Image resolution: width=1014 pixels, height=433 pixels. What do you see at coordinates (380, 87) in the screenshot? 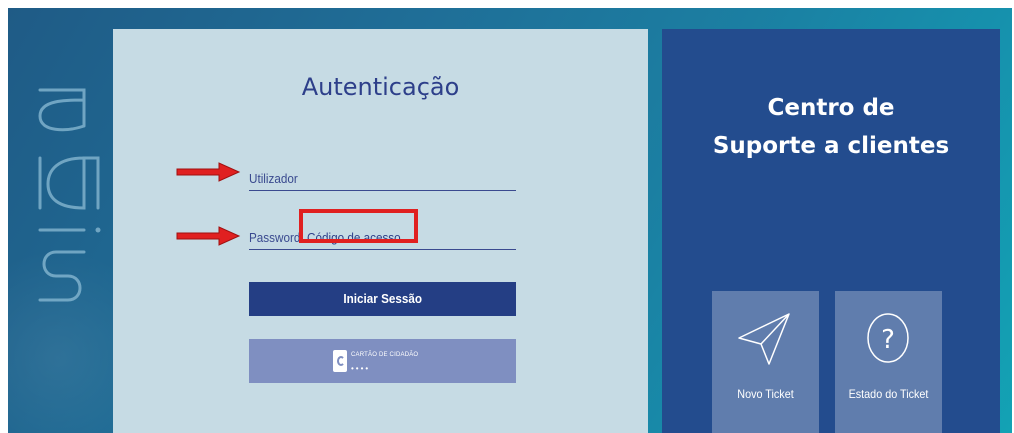
I see `login-title: Autenticação` at bounding box center [380, 87].